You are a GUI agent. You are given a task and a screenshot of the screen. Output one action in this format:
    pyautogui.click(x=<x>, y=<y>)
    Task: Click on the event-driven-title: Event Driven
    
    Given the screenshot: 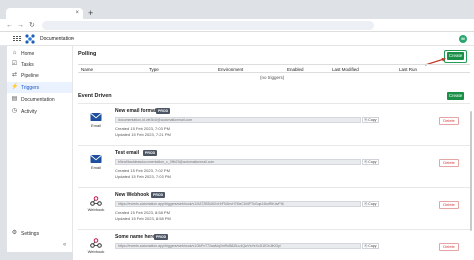 What is the action you would take?
    pyautogui.click(x=95, y=96)
    